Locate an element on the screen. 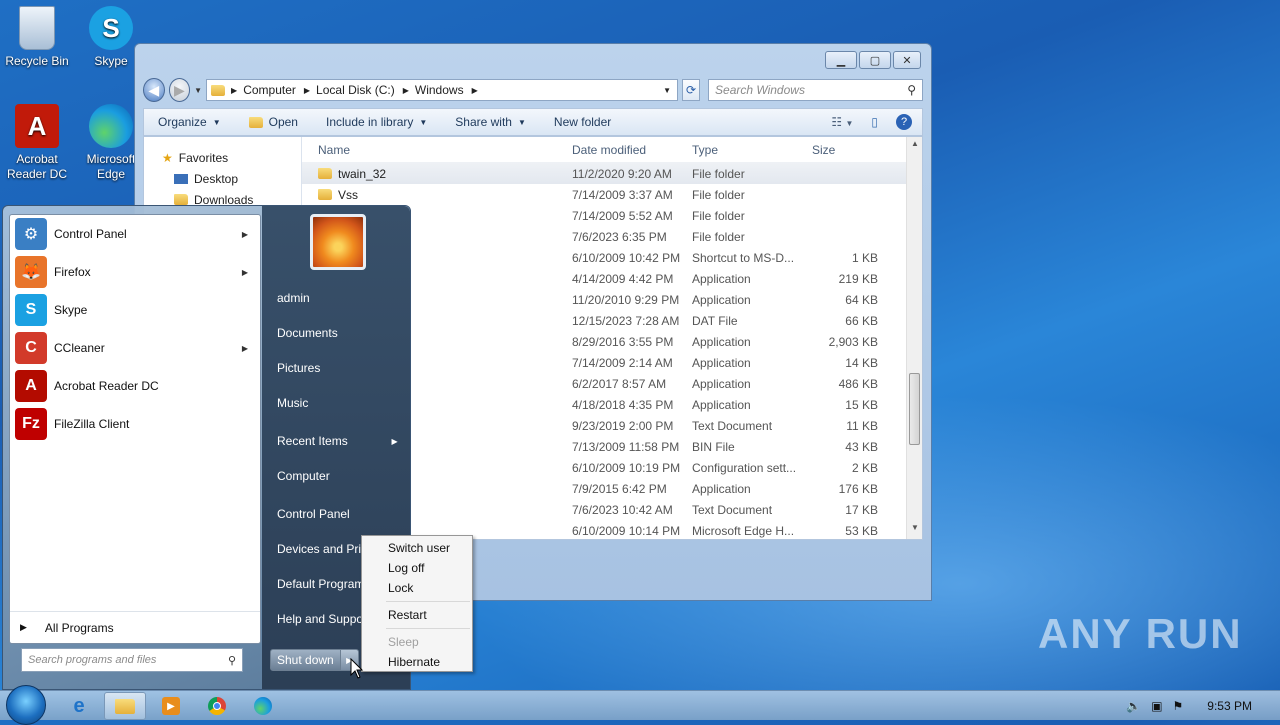 The width and height of the screenshot is (1280, 725). volume-icon: 🔈 is located at coordinates (1133, 706).